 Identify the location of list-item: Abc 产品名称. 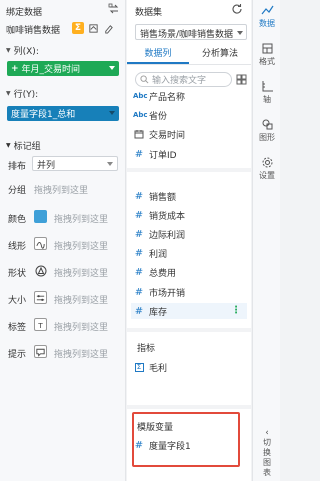
(159, 96).